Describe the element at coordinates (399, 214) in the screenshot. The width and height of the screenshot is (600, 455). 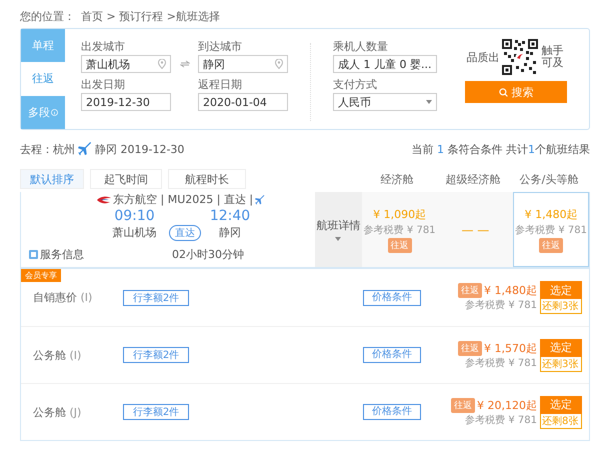
I see `fare-price: ¥ 1,090起` at that location.